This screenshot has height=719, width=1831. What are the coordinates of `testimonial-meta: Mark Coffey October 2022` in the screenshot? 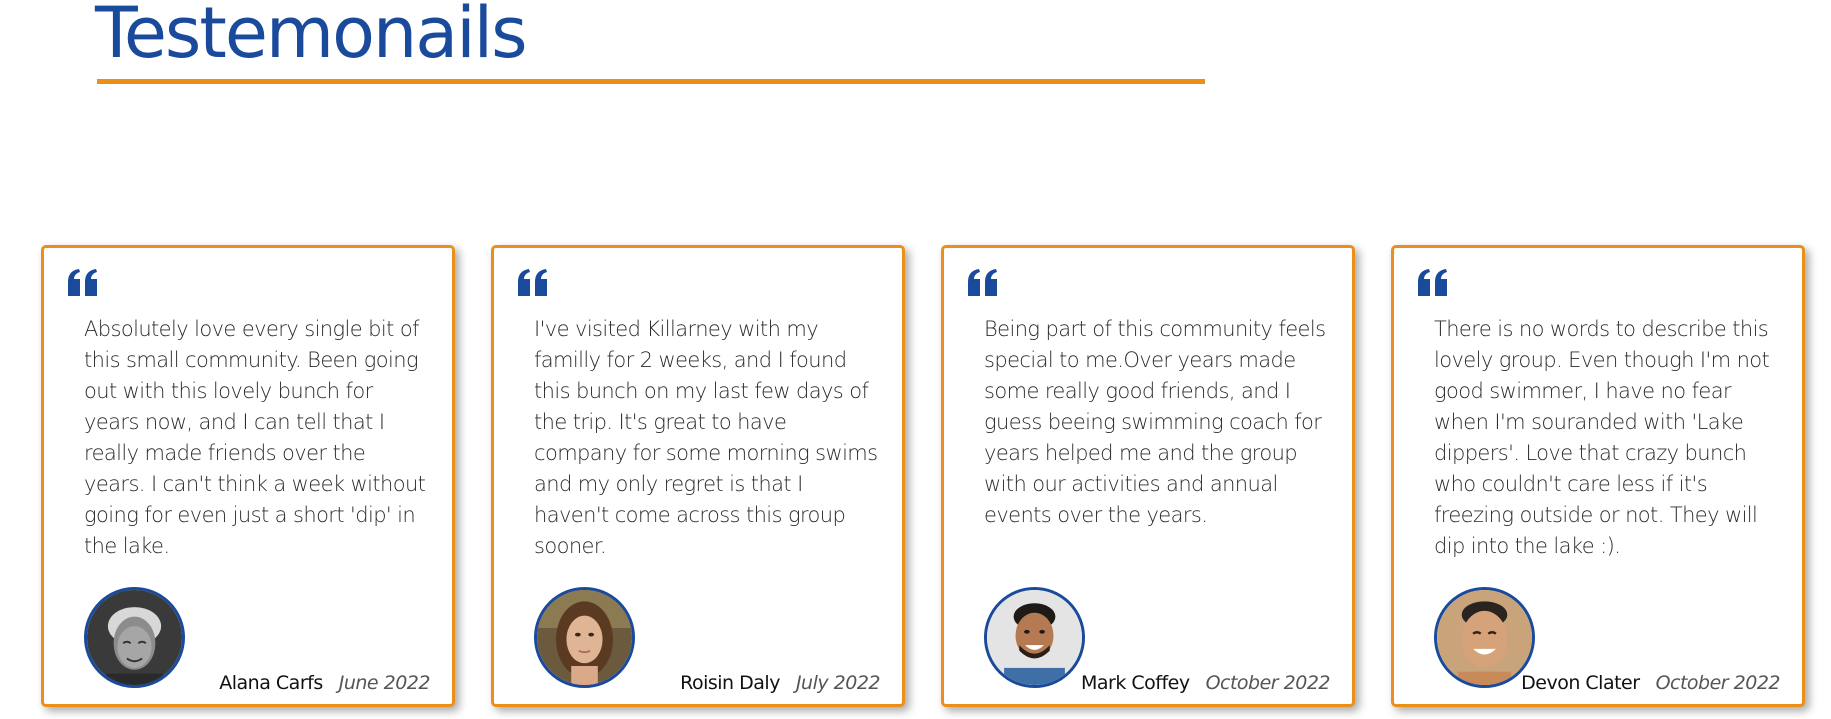 It's located at (1205, 683).